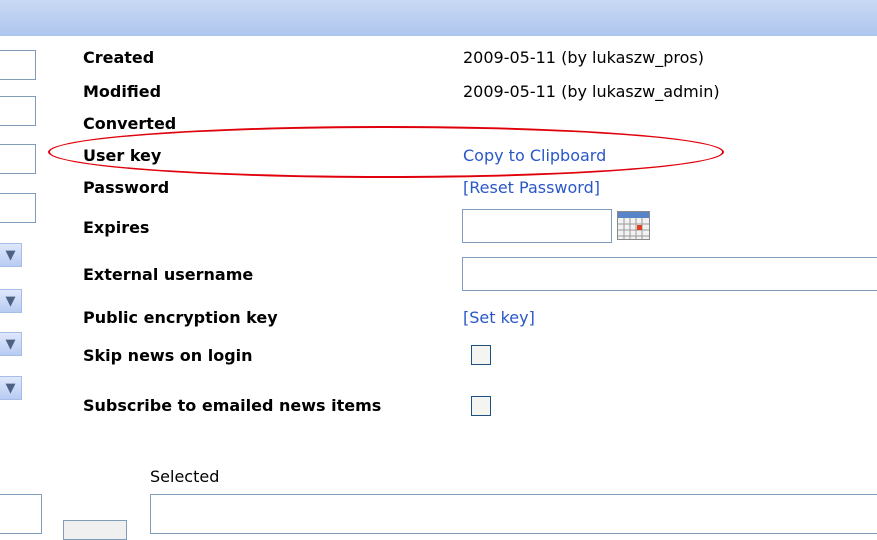 The width and height of the screenshot is (877, 540). What do you see at coordinates (95, 530) in the screenshot?
I see `move-button` at bounding box center [95, 530].